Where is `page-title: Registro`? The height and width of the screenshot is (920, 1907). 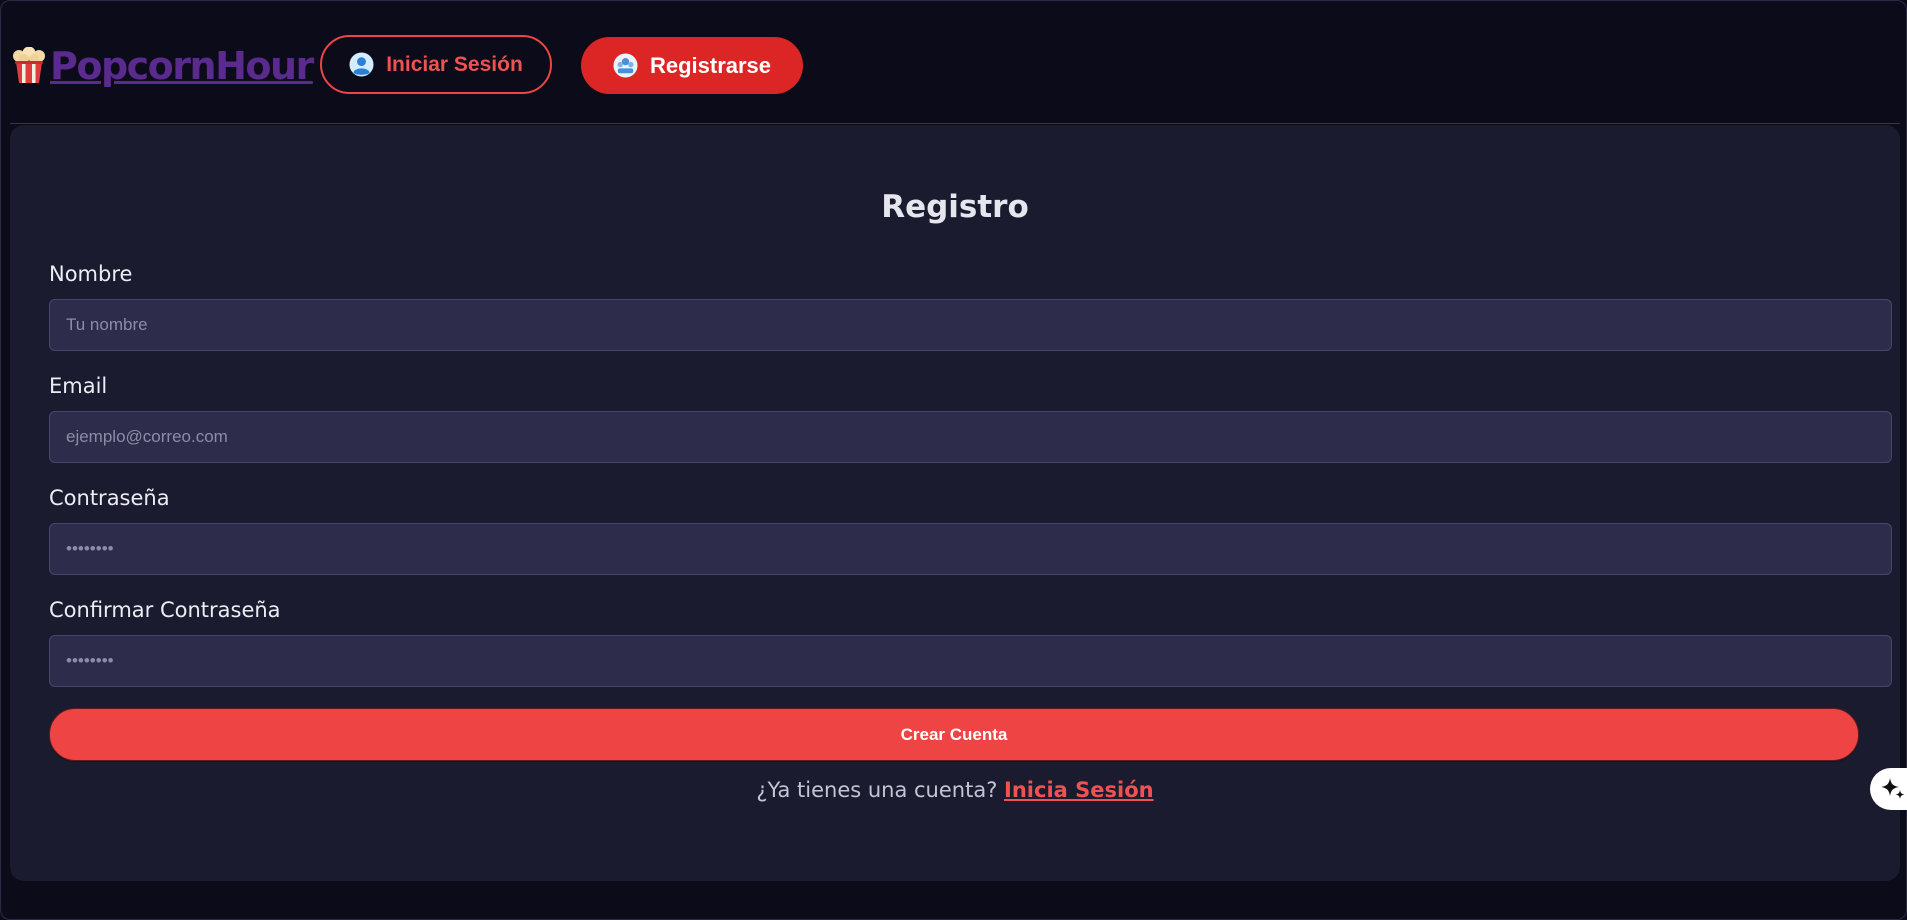
page-title: Registro is located at coordinates (955, 207).